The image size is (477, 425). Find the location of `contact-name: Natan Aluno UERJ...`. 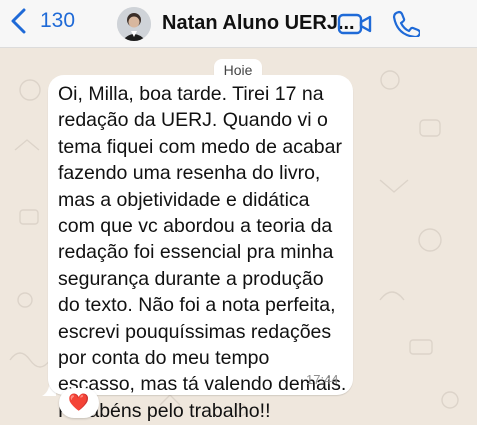

contact-name: Natan Aluno UERJ... is located at coordinates (258, 23).